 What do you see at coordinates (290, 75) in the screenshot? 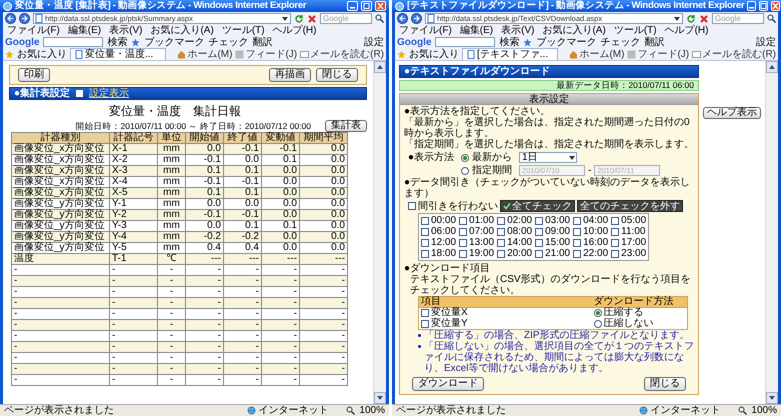
I see `toolbar-button: 再描画` at bounding box center [290, 75].